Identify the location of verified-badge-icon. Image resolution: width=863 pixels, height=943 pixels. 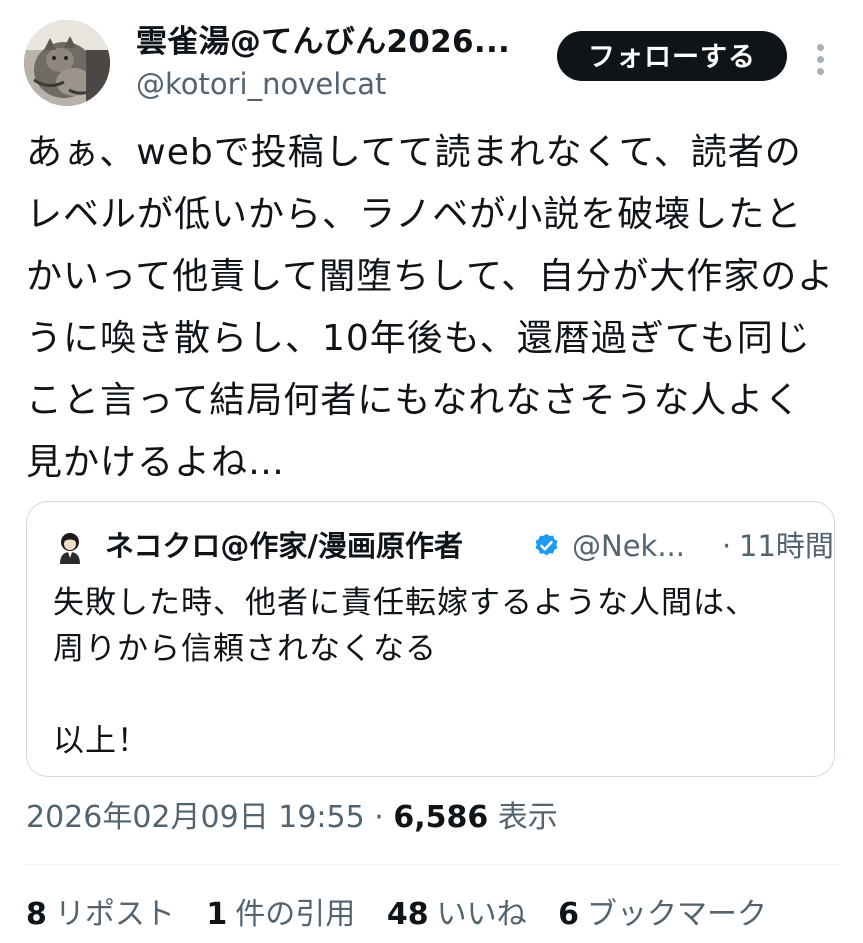
(546, 545).